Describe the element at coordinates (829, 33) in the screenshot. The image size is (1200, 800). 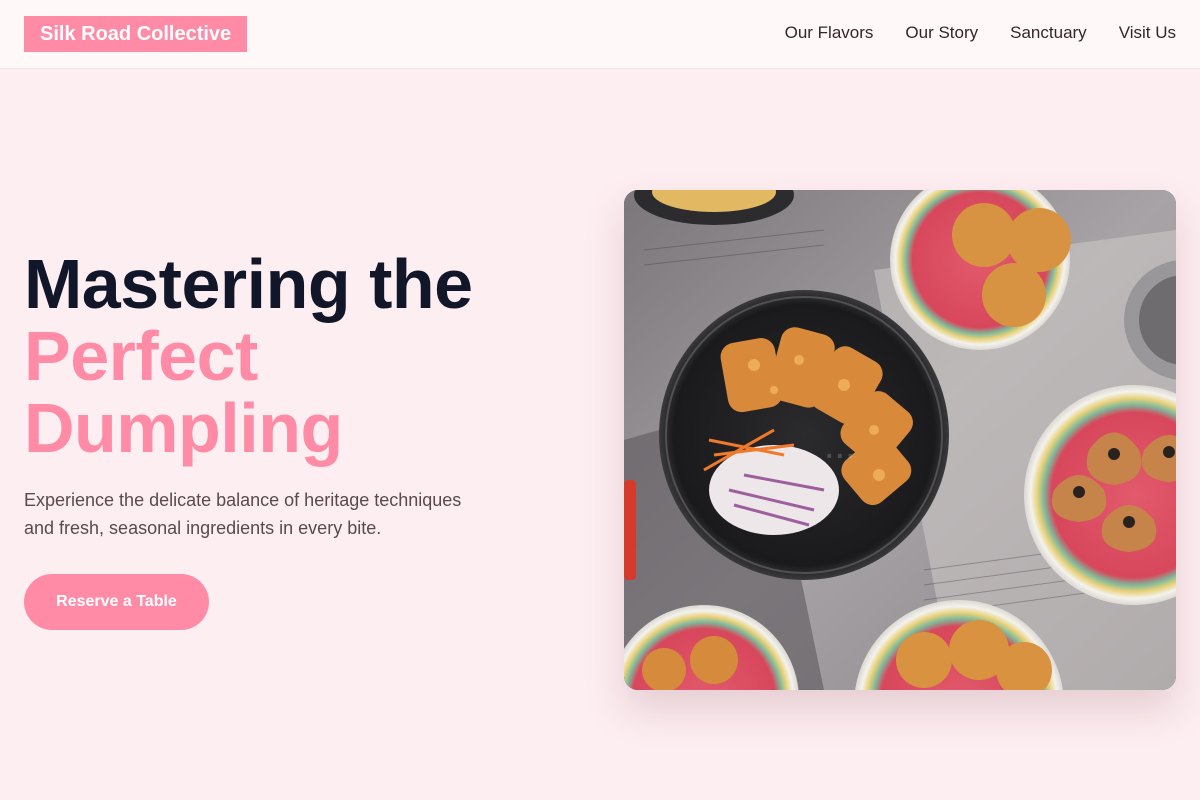
I see `nav-link-our-flavors: Our Flavors` at that location.